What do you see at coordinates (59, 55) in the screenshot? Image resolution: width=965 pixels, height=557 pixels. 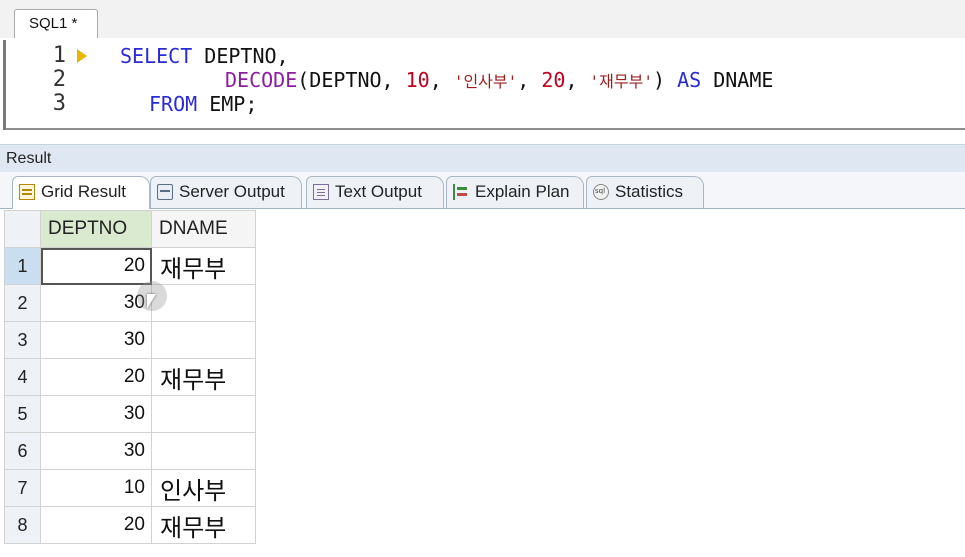 I see `line-number: 1` at bounding box center [59, 55].